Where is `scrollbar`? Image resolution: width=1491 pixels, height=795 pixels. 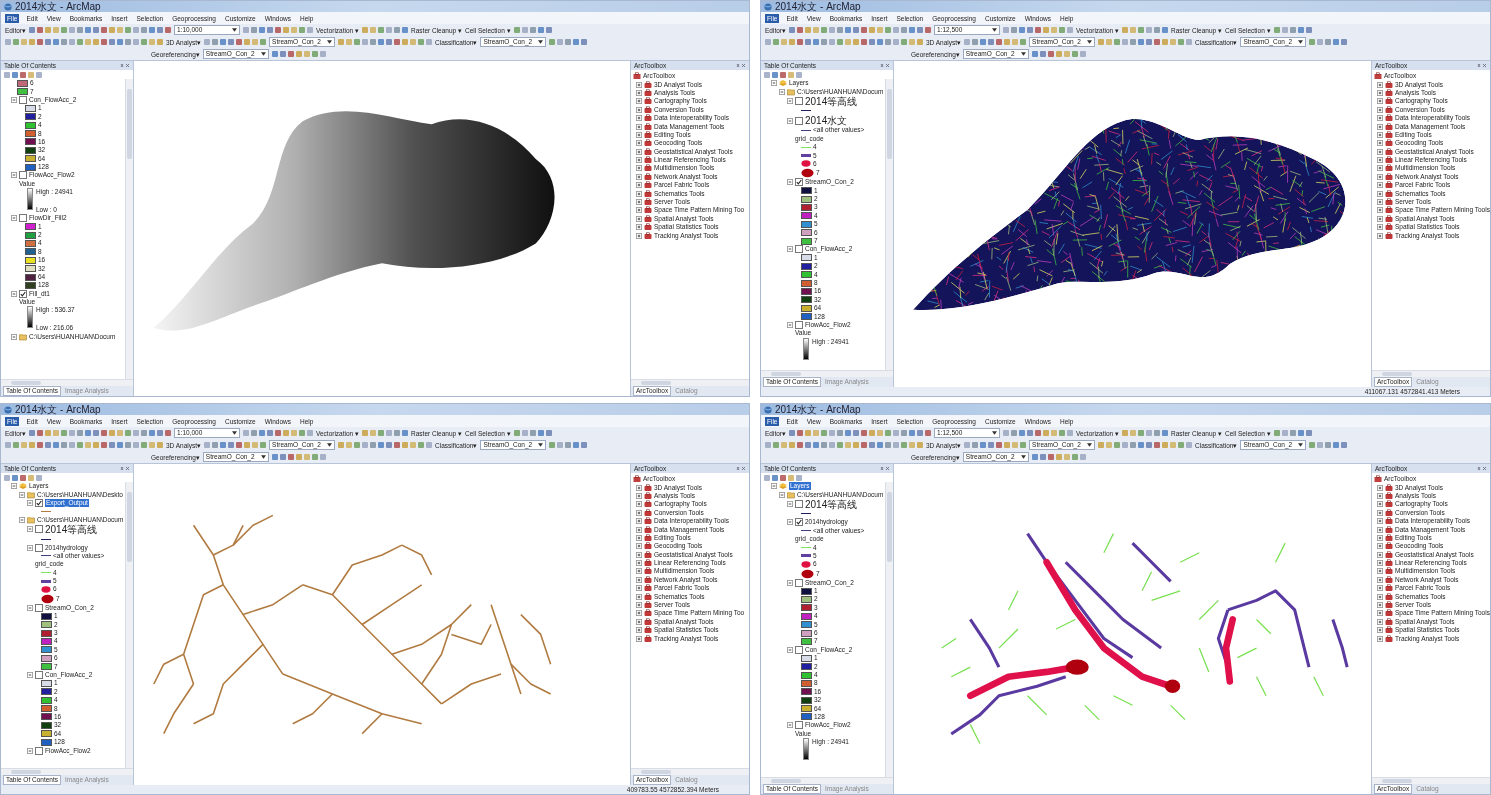
scrollbar is located at coordinates (129, 229).